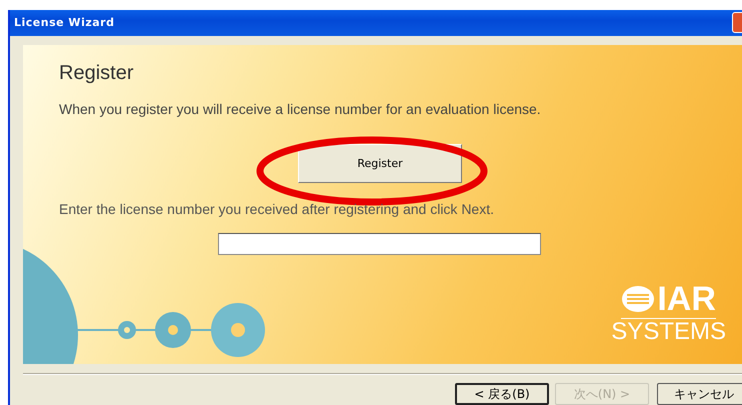 The height and width of the screenshot is (405, 742). I want to click on instruction-text: Enter the license number you received after registering and click Next., so click(277, 208).